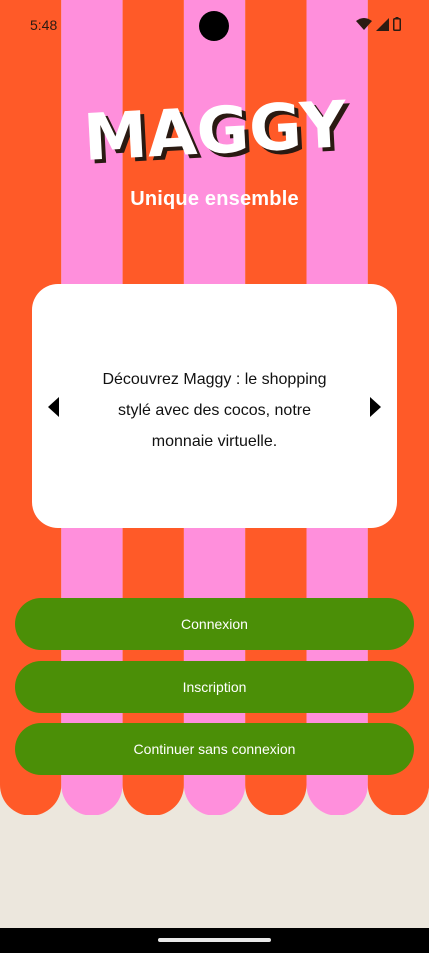 This screenshot has height=953, width=429. I want to click on logo-wordmark: MAGGY MAGGY, so click(217, 133).